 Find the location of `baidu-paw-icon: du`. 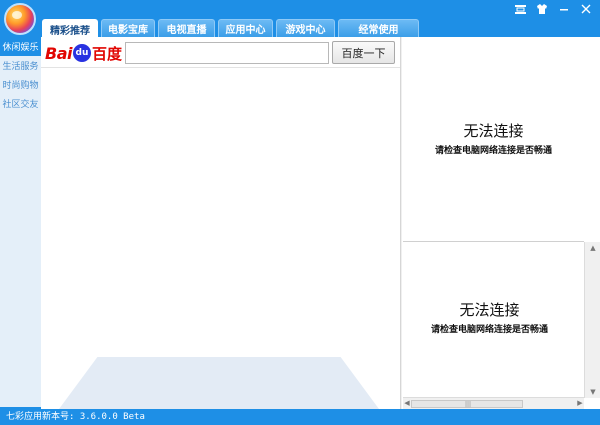

baidu-paw-icon: du is located at coordinates (81, 53).